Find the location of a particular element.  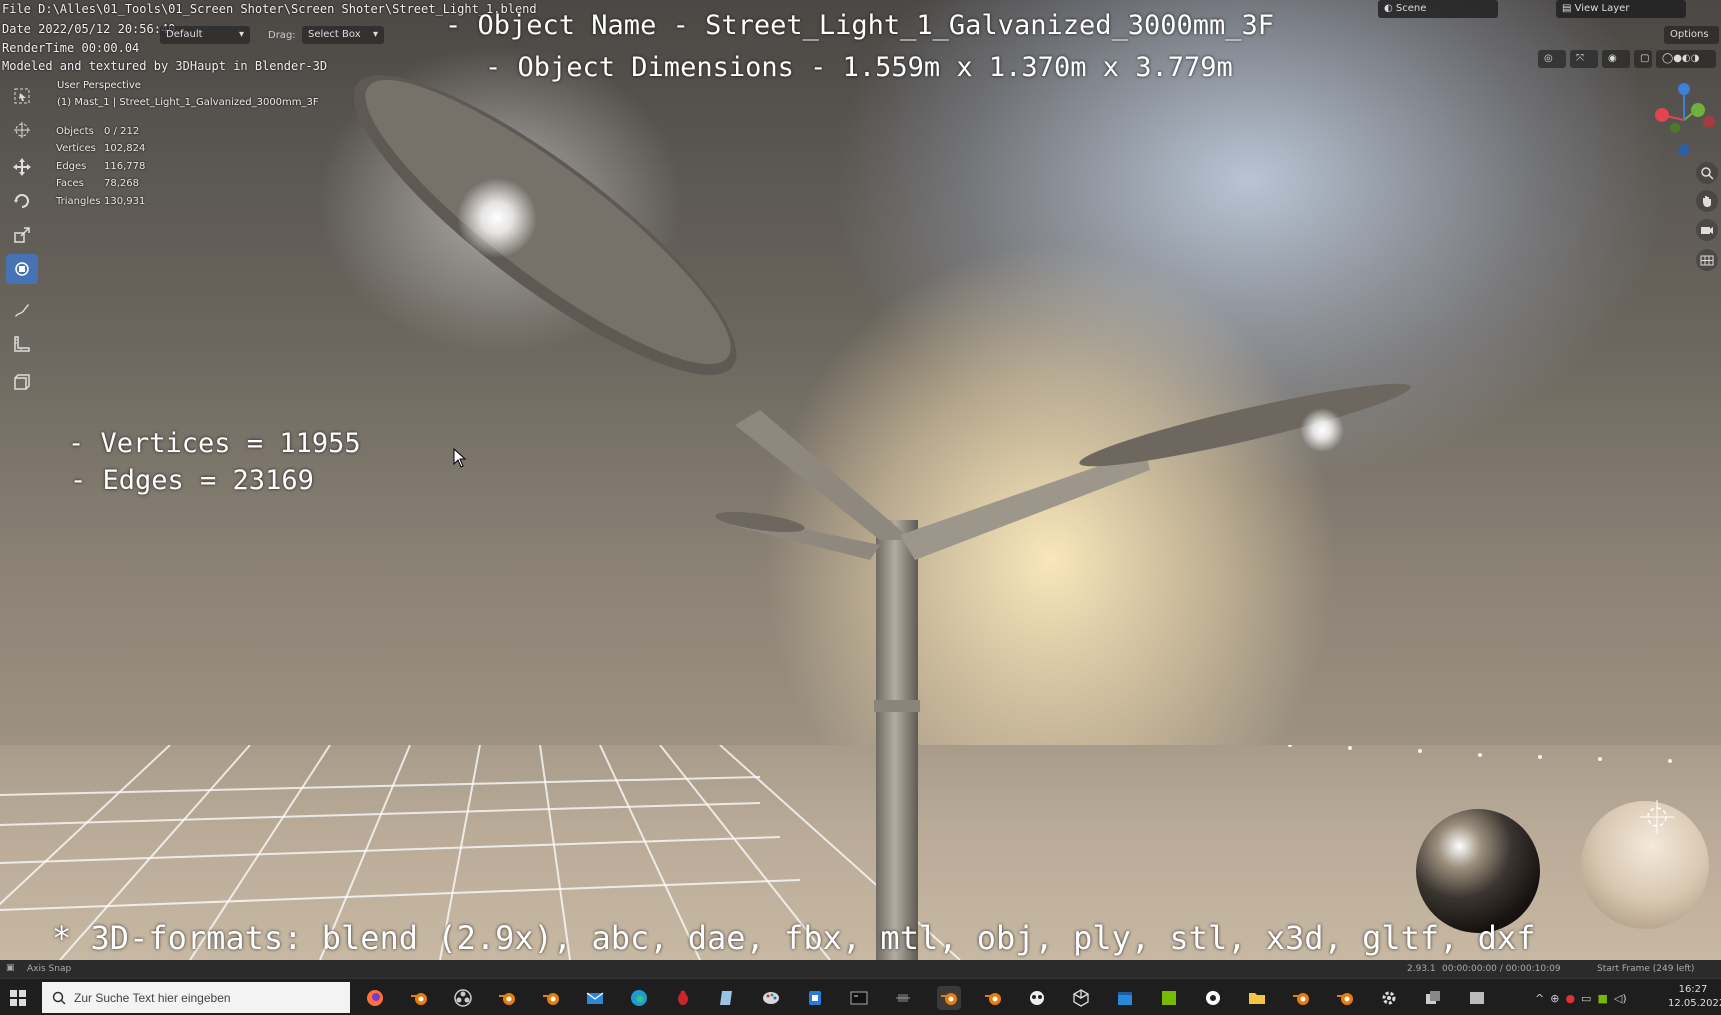

transform-tool is located at coordinates (22, 269).